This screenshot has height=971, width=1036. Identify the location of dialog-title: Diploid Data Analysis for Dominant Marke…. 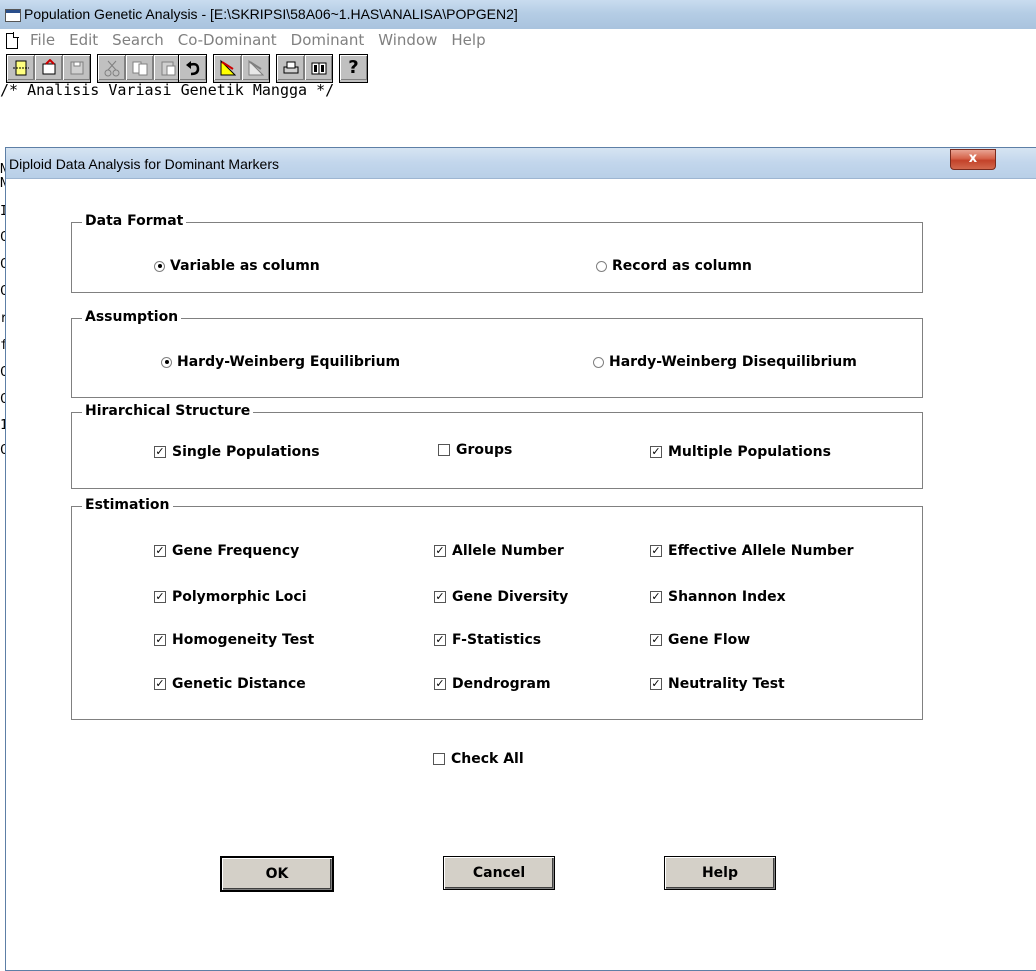
(144, 164).